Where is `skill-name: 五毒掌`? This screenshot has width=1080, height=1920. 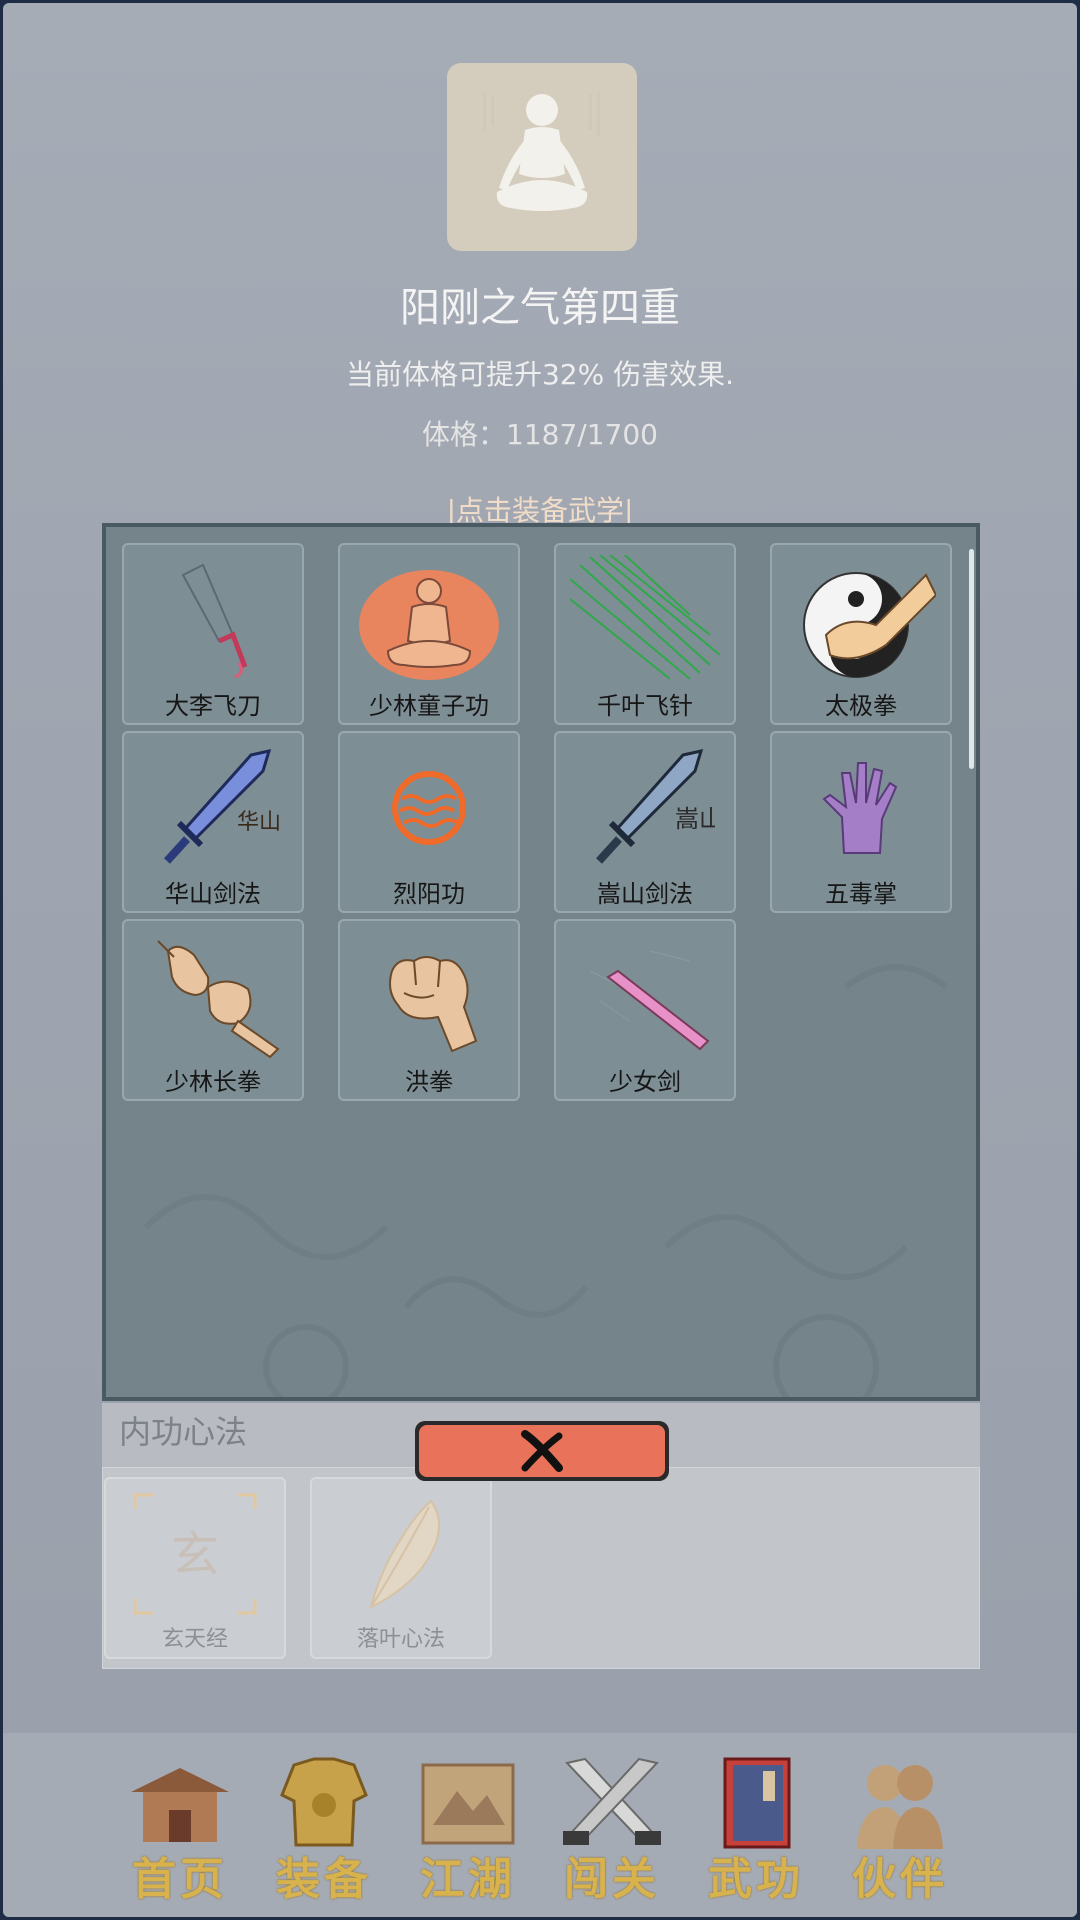 skill-name: 五毒掌 is located at coordinates (861, 894).